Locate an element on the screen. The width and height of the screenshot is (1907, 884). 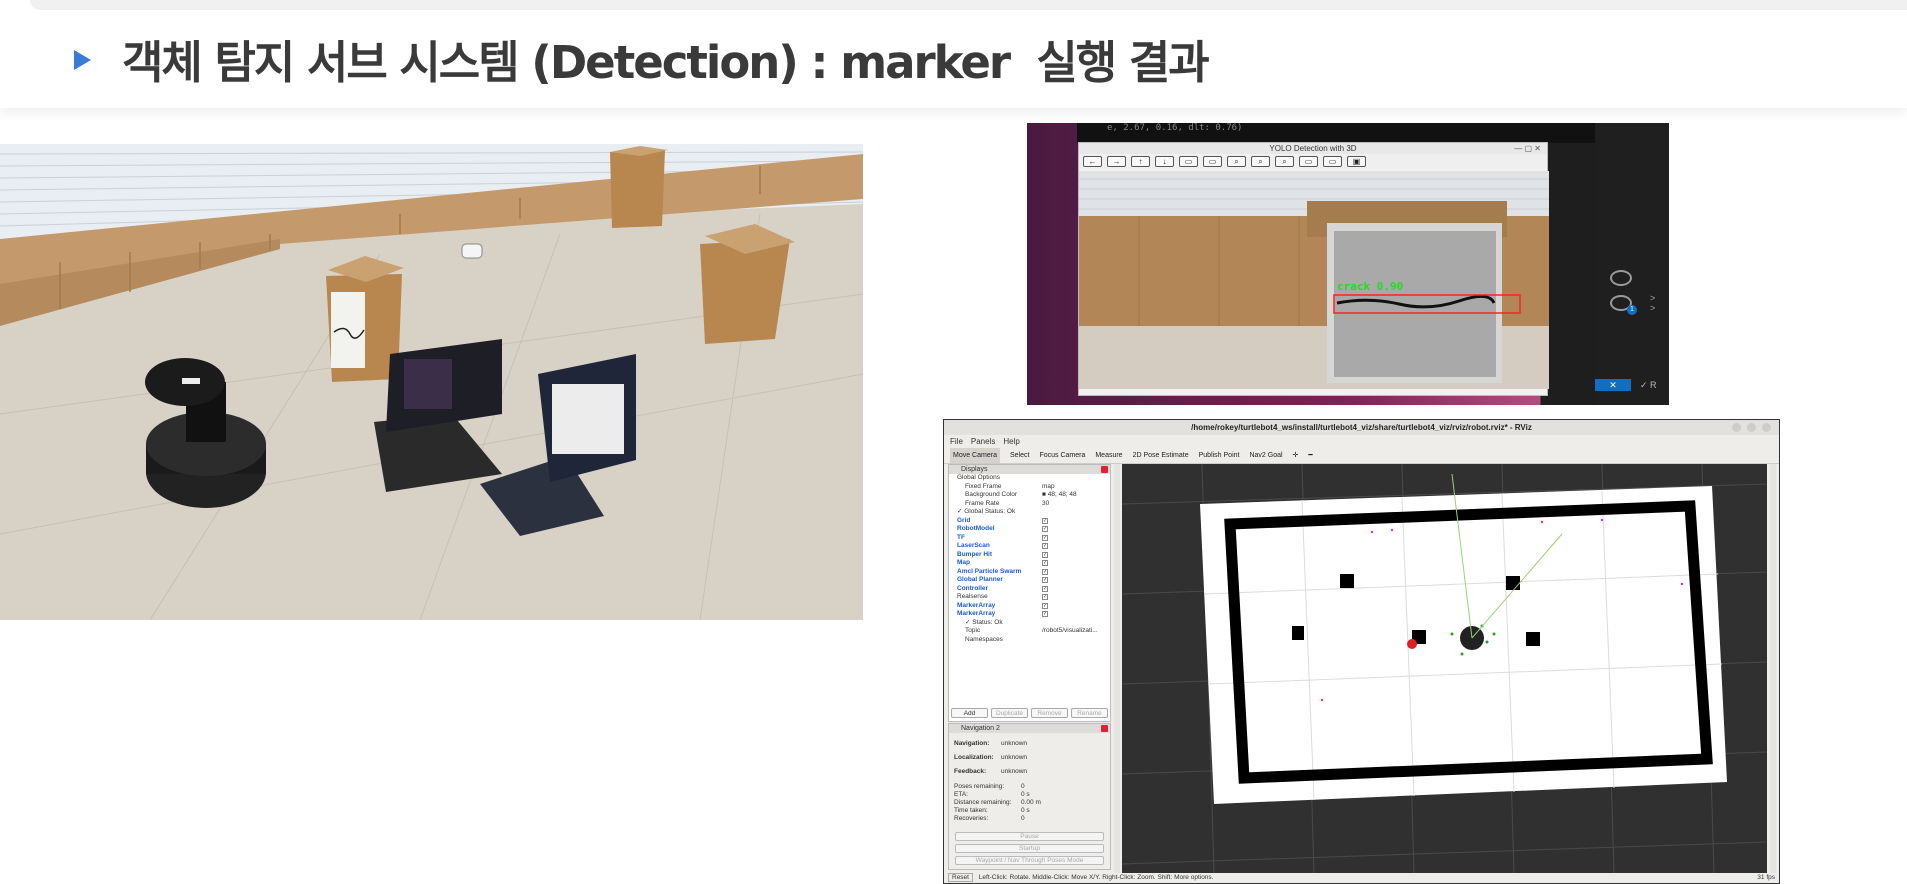
display-row: Realsense ✓ is located at coordinates (1029, 597).